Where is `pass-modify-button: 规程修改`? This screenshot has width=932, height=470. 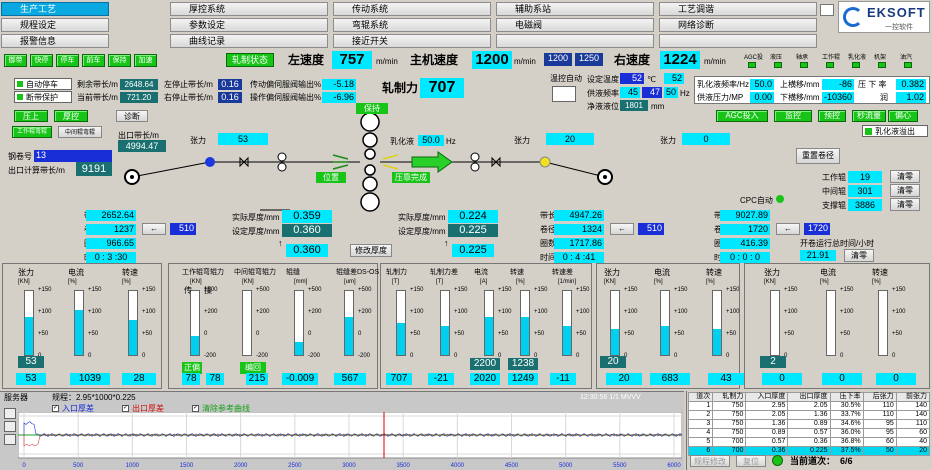
pass-modify-button: 规程修改 is located at coordinates (710, 461).